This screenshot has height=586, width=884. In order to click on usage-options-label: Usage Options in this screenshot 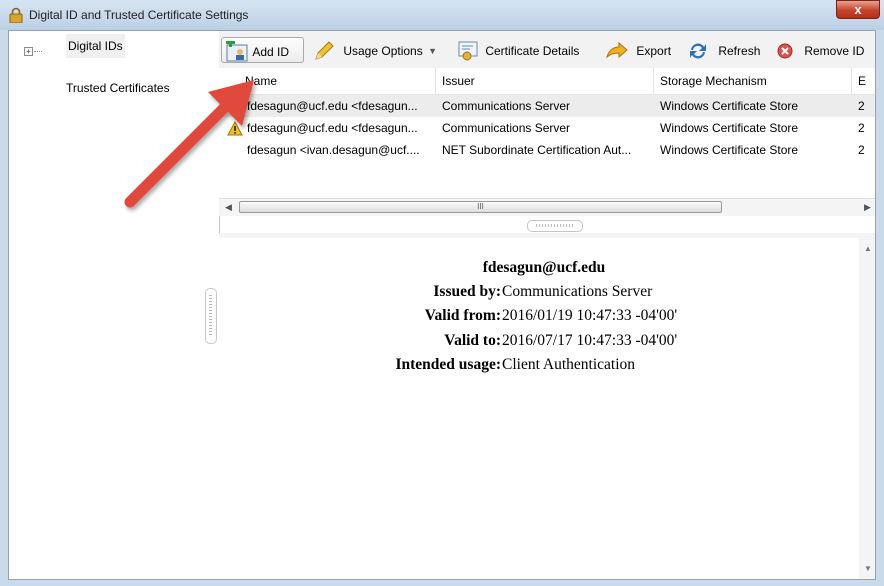, I will do `click(383, 50)`.